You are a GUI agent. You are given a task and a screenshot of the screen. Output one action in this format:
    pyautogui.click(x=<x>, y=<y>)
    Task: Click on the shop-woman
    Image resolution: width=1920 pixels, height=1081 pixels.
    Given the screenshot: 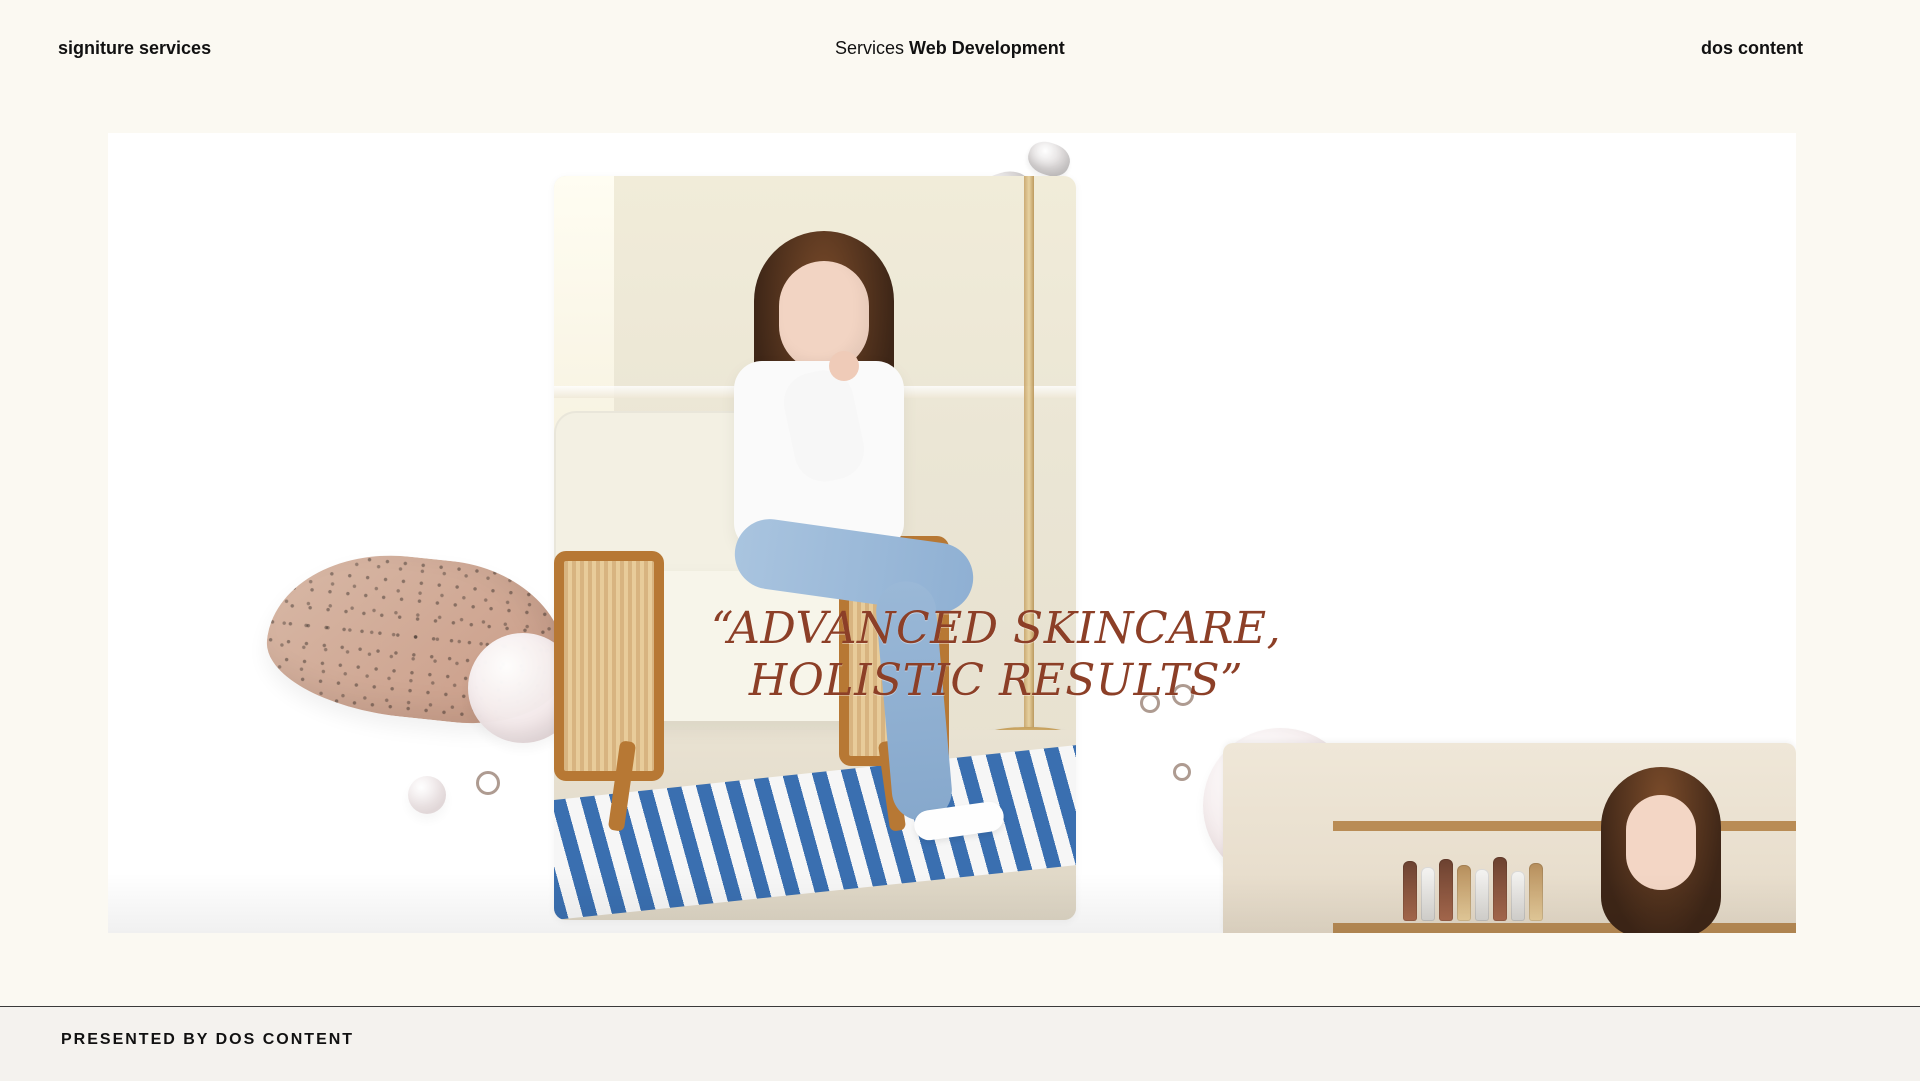 What is the action you would take?
    pyautogui.click(x=1661, y=850)
    